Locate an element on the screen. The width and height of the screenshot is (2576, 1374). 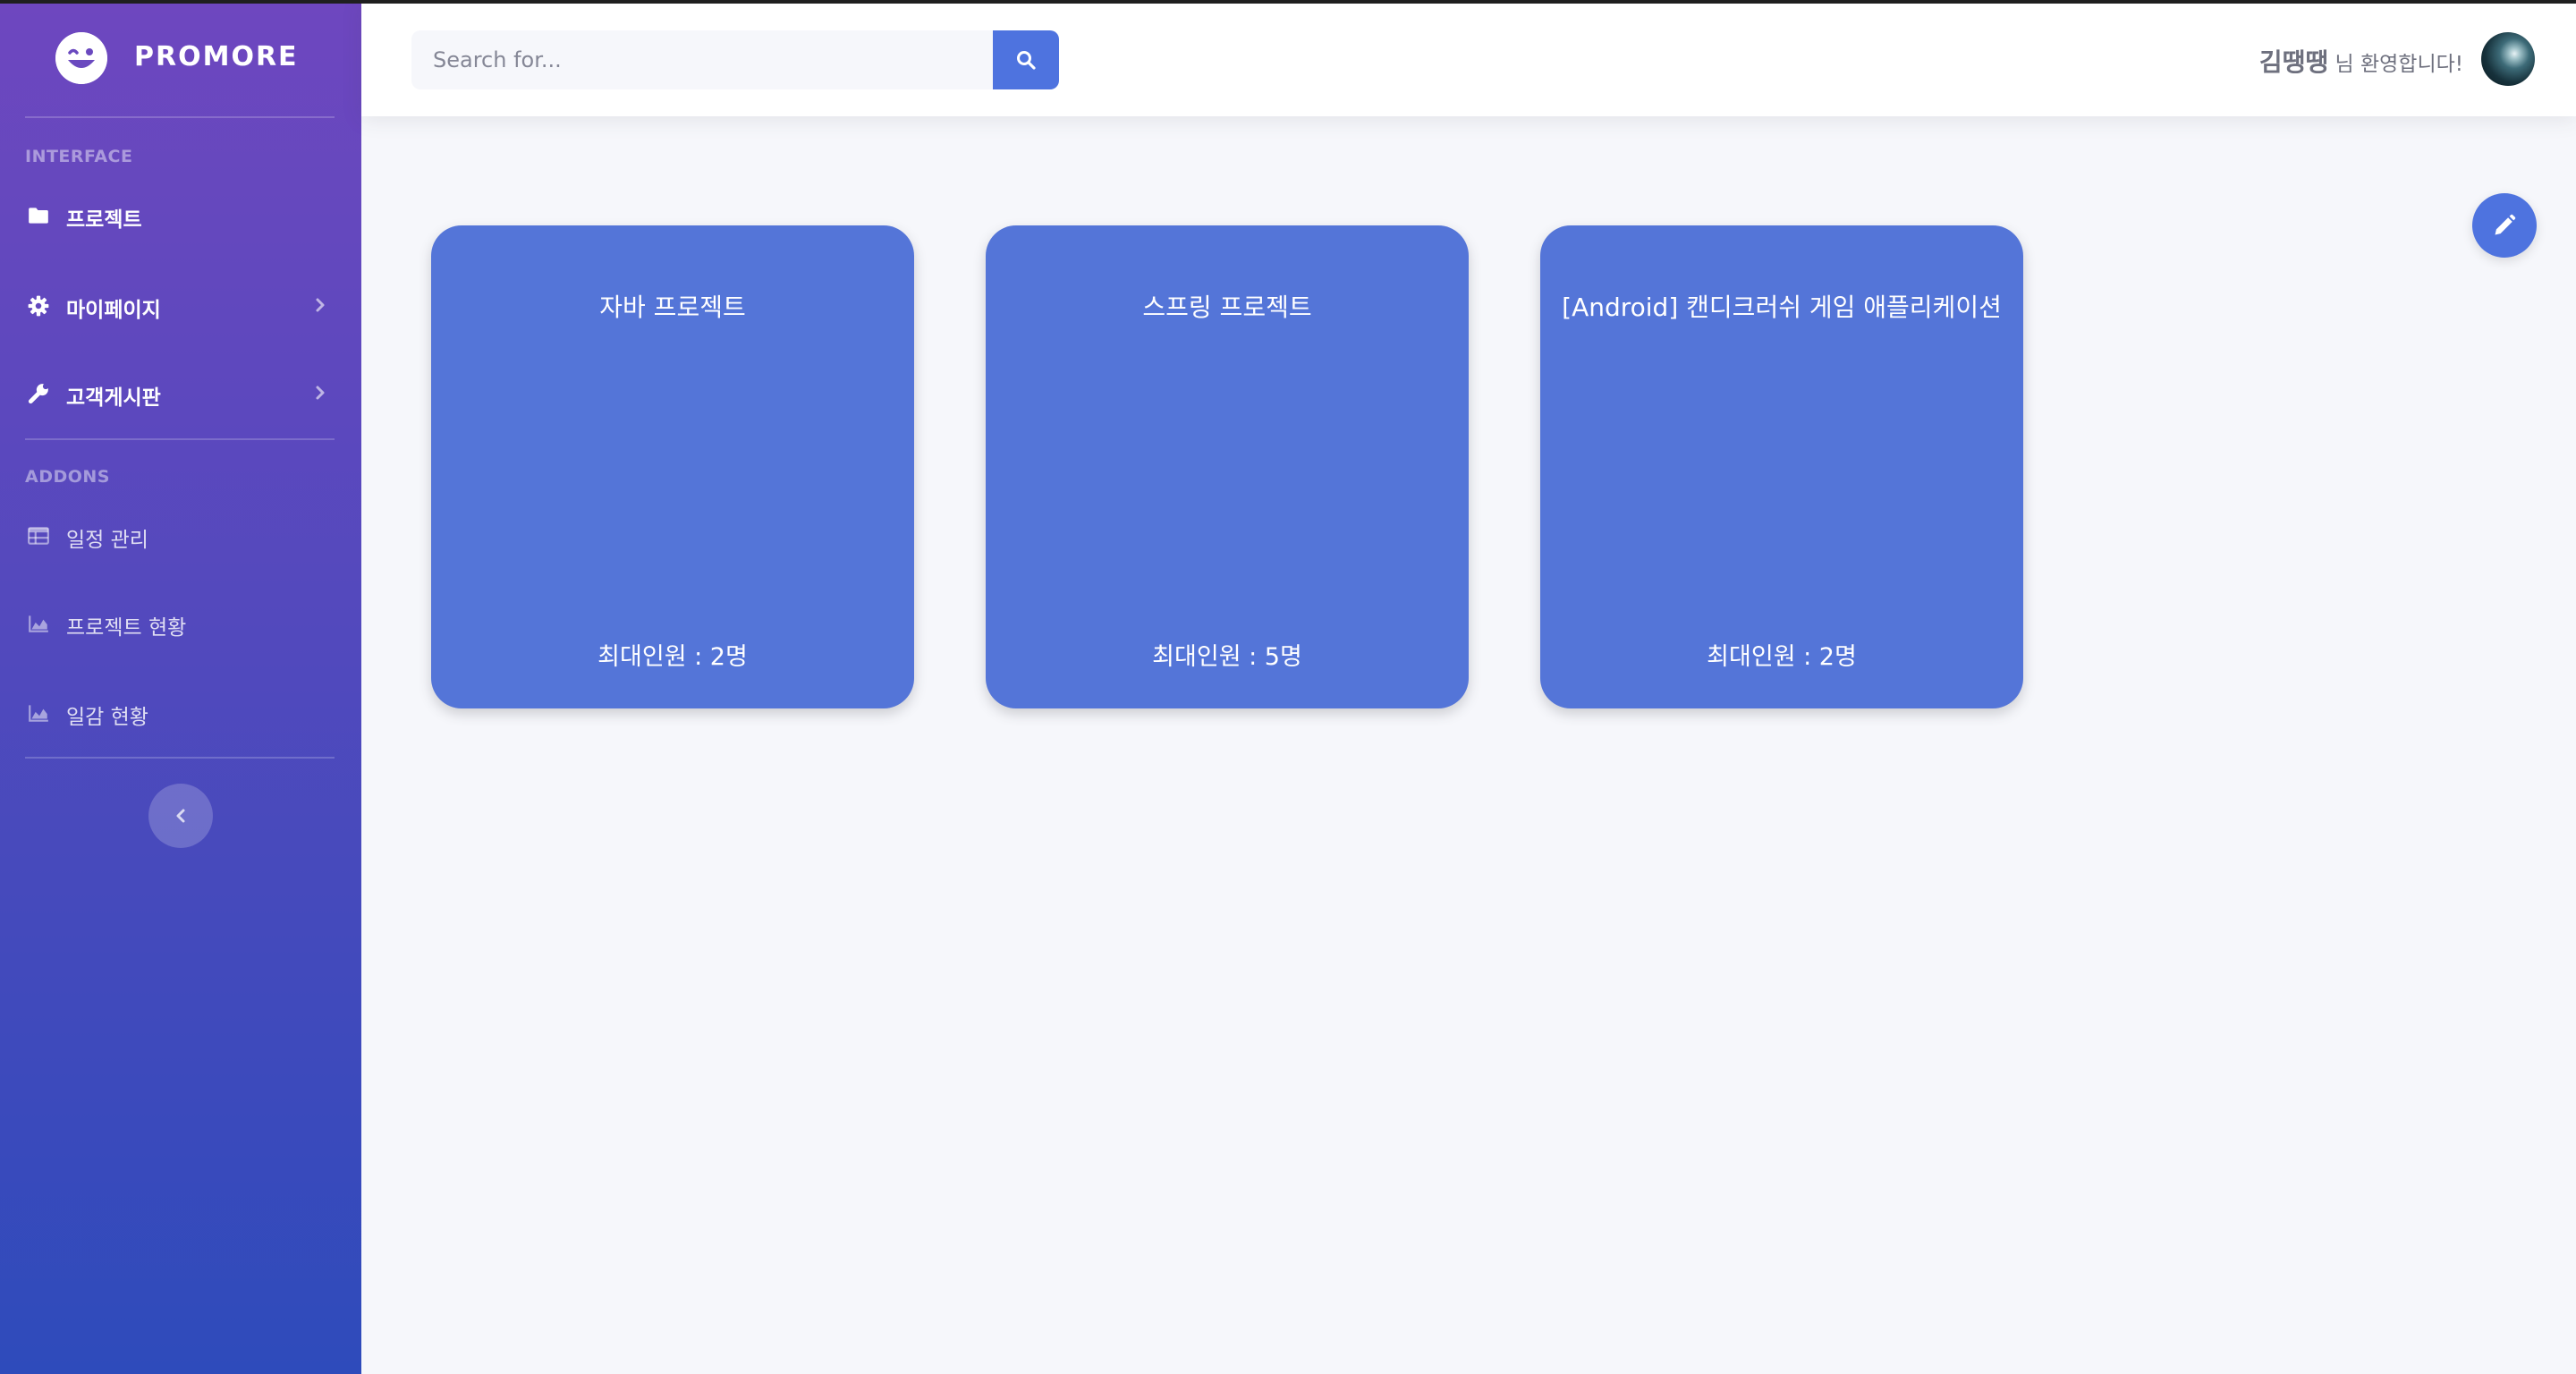
project-title: 자바 프로젝트 is located at coordinates (672, 307).